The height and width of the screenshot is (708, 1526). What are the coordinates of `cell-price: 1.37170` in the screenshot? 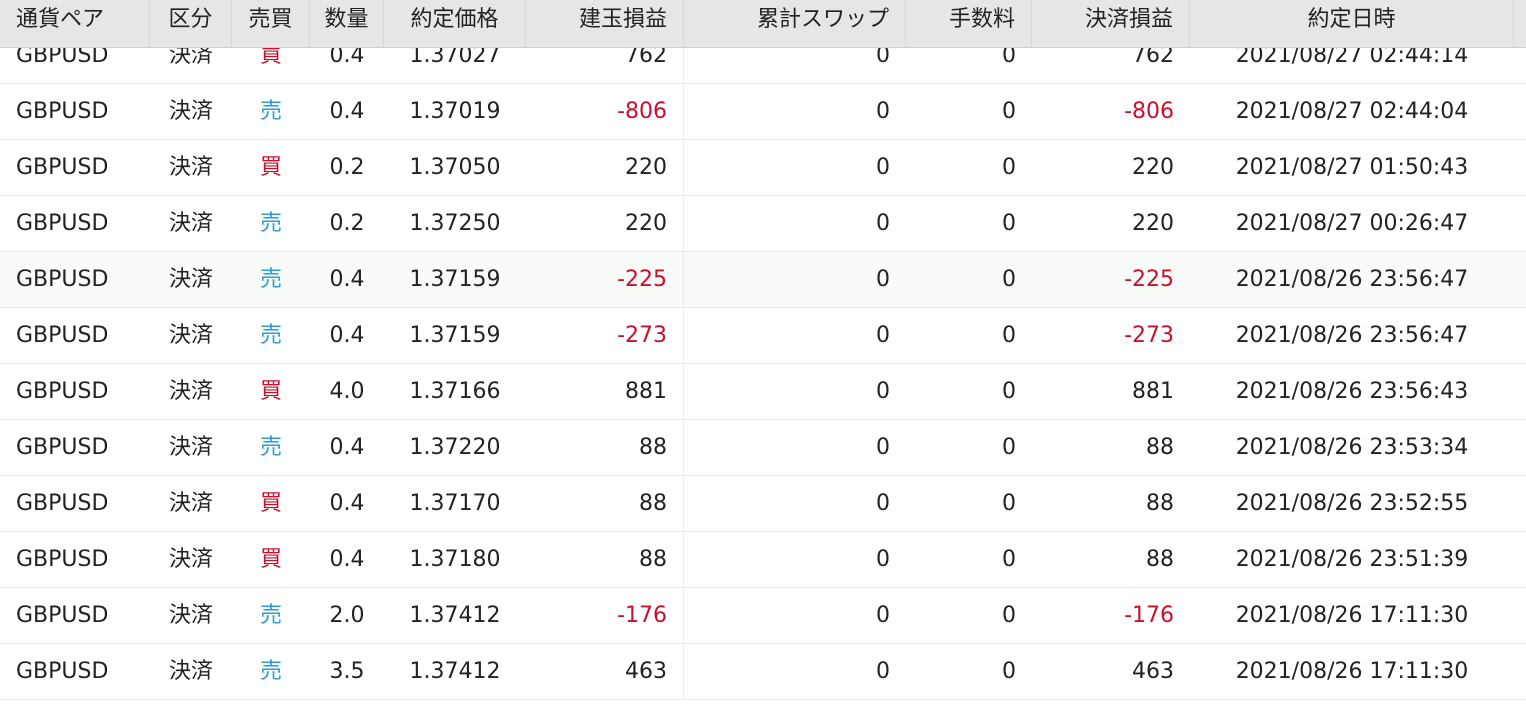 It's located at (455, 503).